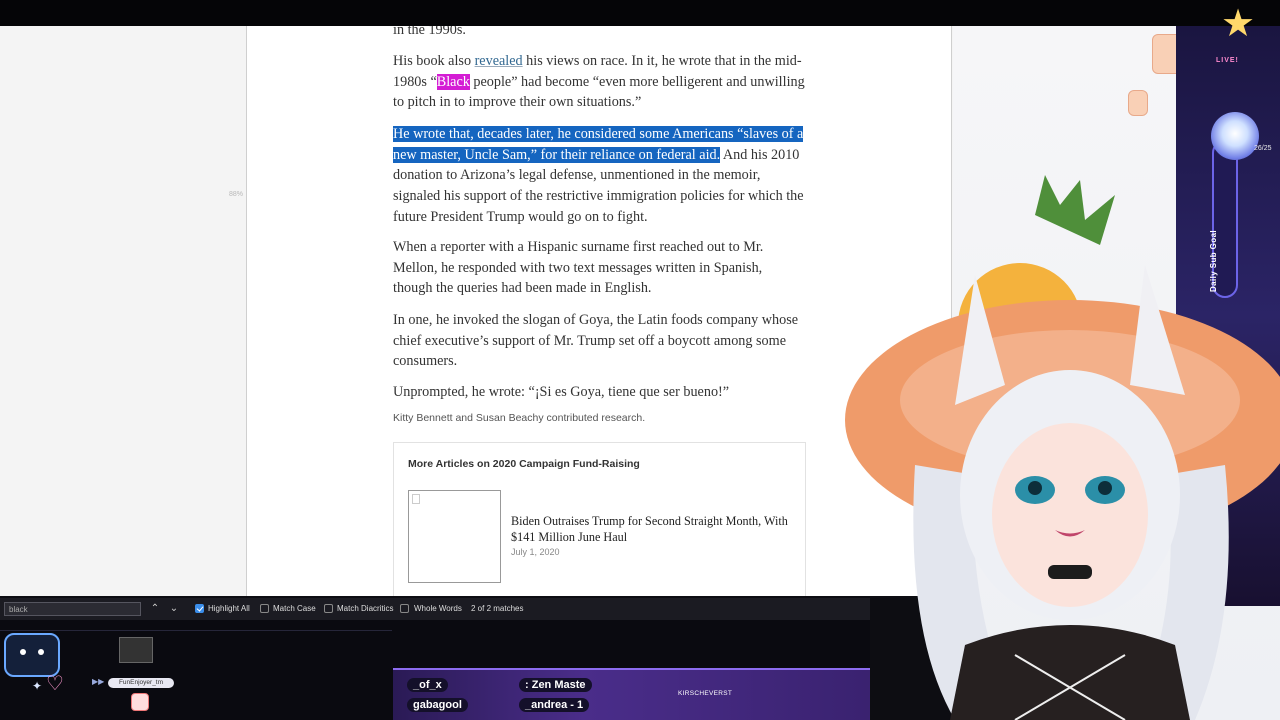 The height and width of the screenshot is (720, 1280). What do you see at coordinates (196, 675) in the screenshot?
I see `webcam-frame: ♡ ✦ ▶▶ FunEnjoyer_tm` at bounding box center [196, 675].